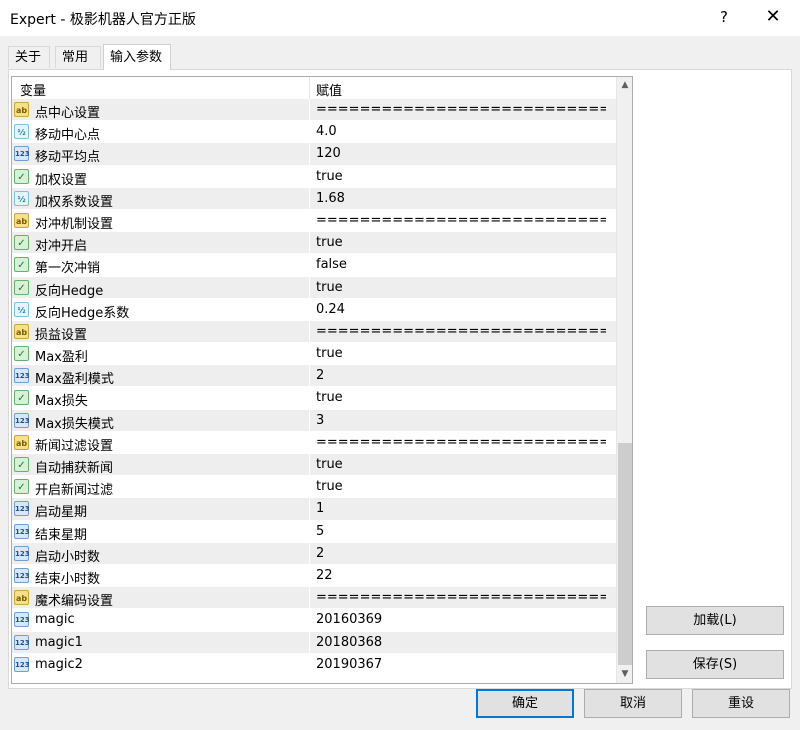  Describe the element at coordinates (525, 703) in the screenshot. I see `ok-button: 确定` at that location.